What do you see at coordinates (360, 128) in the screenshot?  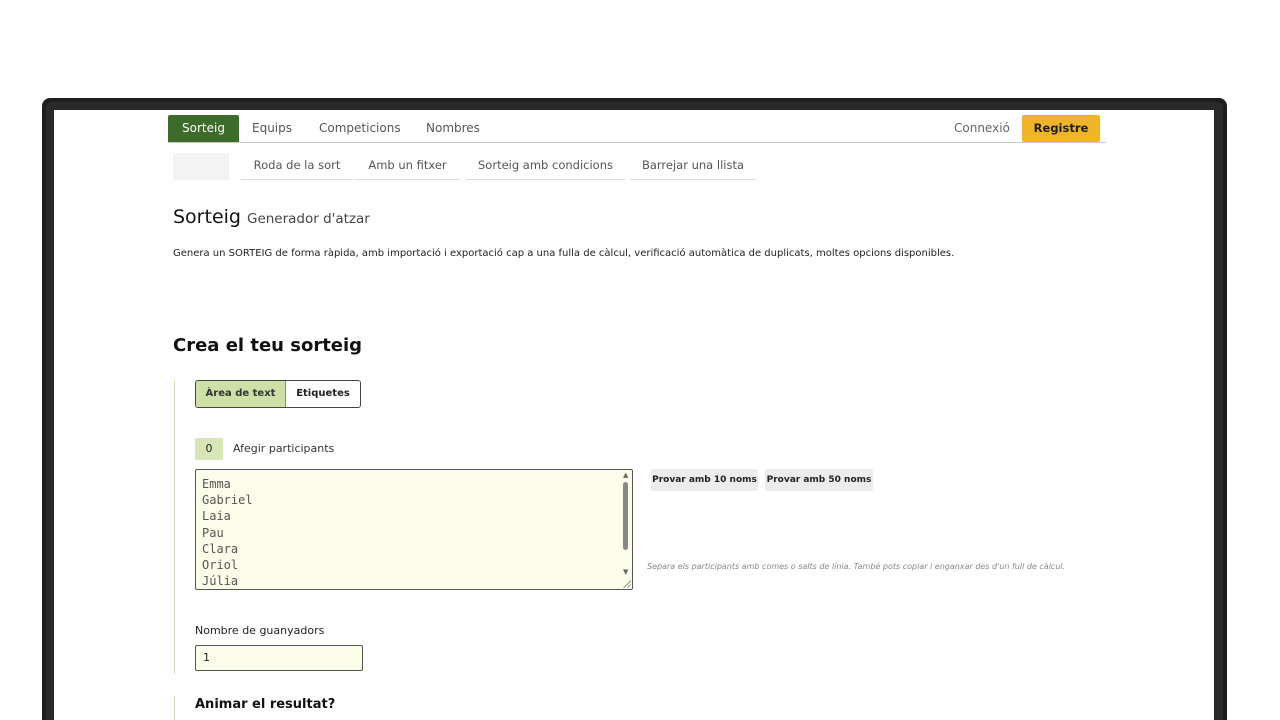 I see `nav-tab-competicions: Competicions` at bounding box center [360, 128].